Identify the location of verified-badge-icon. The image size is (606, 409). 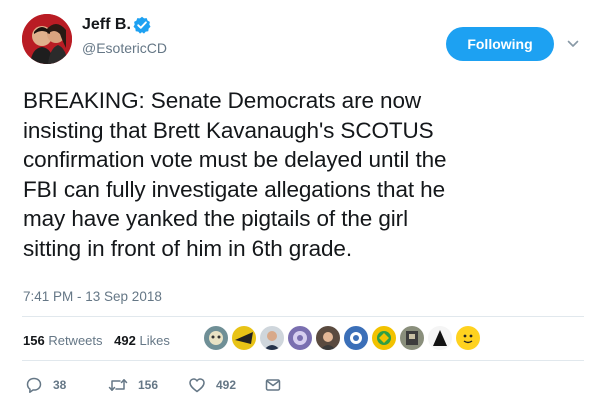
(142, 25).